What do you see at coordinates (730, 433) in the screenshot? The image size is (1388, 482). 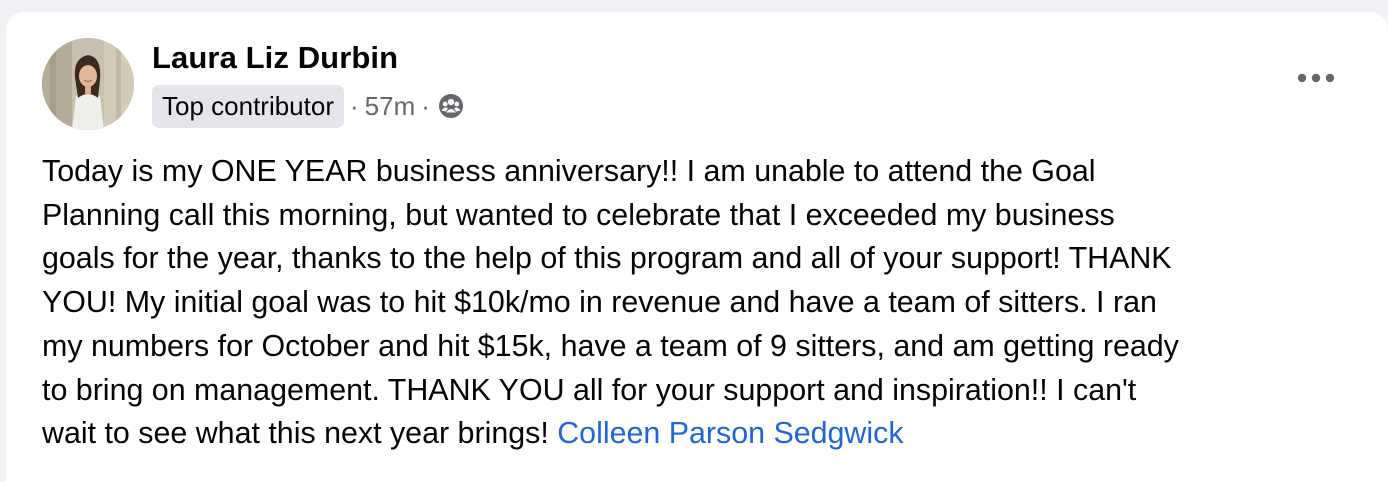 I see `mention-link: Colleen Parson Sedgwick` at bounding box center [730, 433].